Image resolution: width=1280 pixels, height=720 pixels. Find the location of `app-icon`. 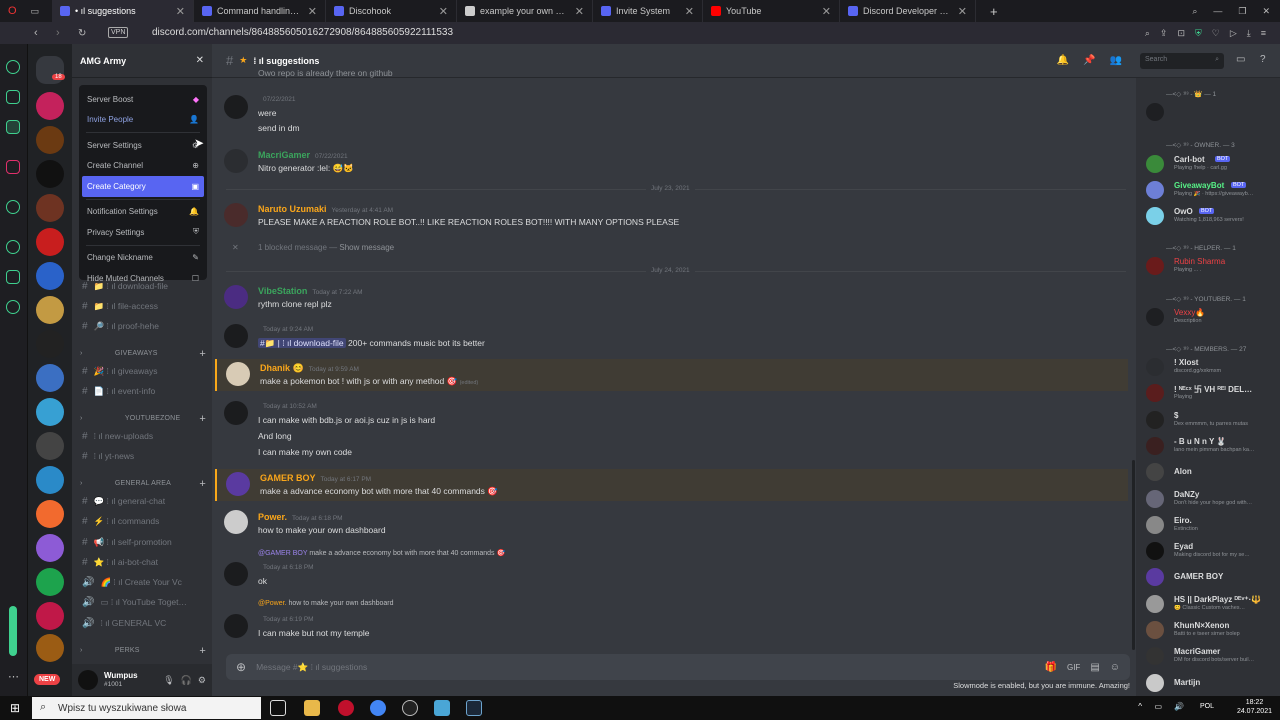

app-icon is located at coordinates (442, 708).